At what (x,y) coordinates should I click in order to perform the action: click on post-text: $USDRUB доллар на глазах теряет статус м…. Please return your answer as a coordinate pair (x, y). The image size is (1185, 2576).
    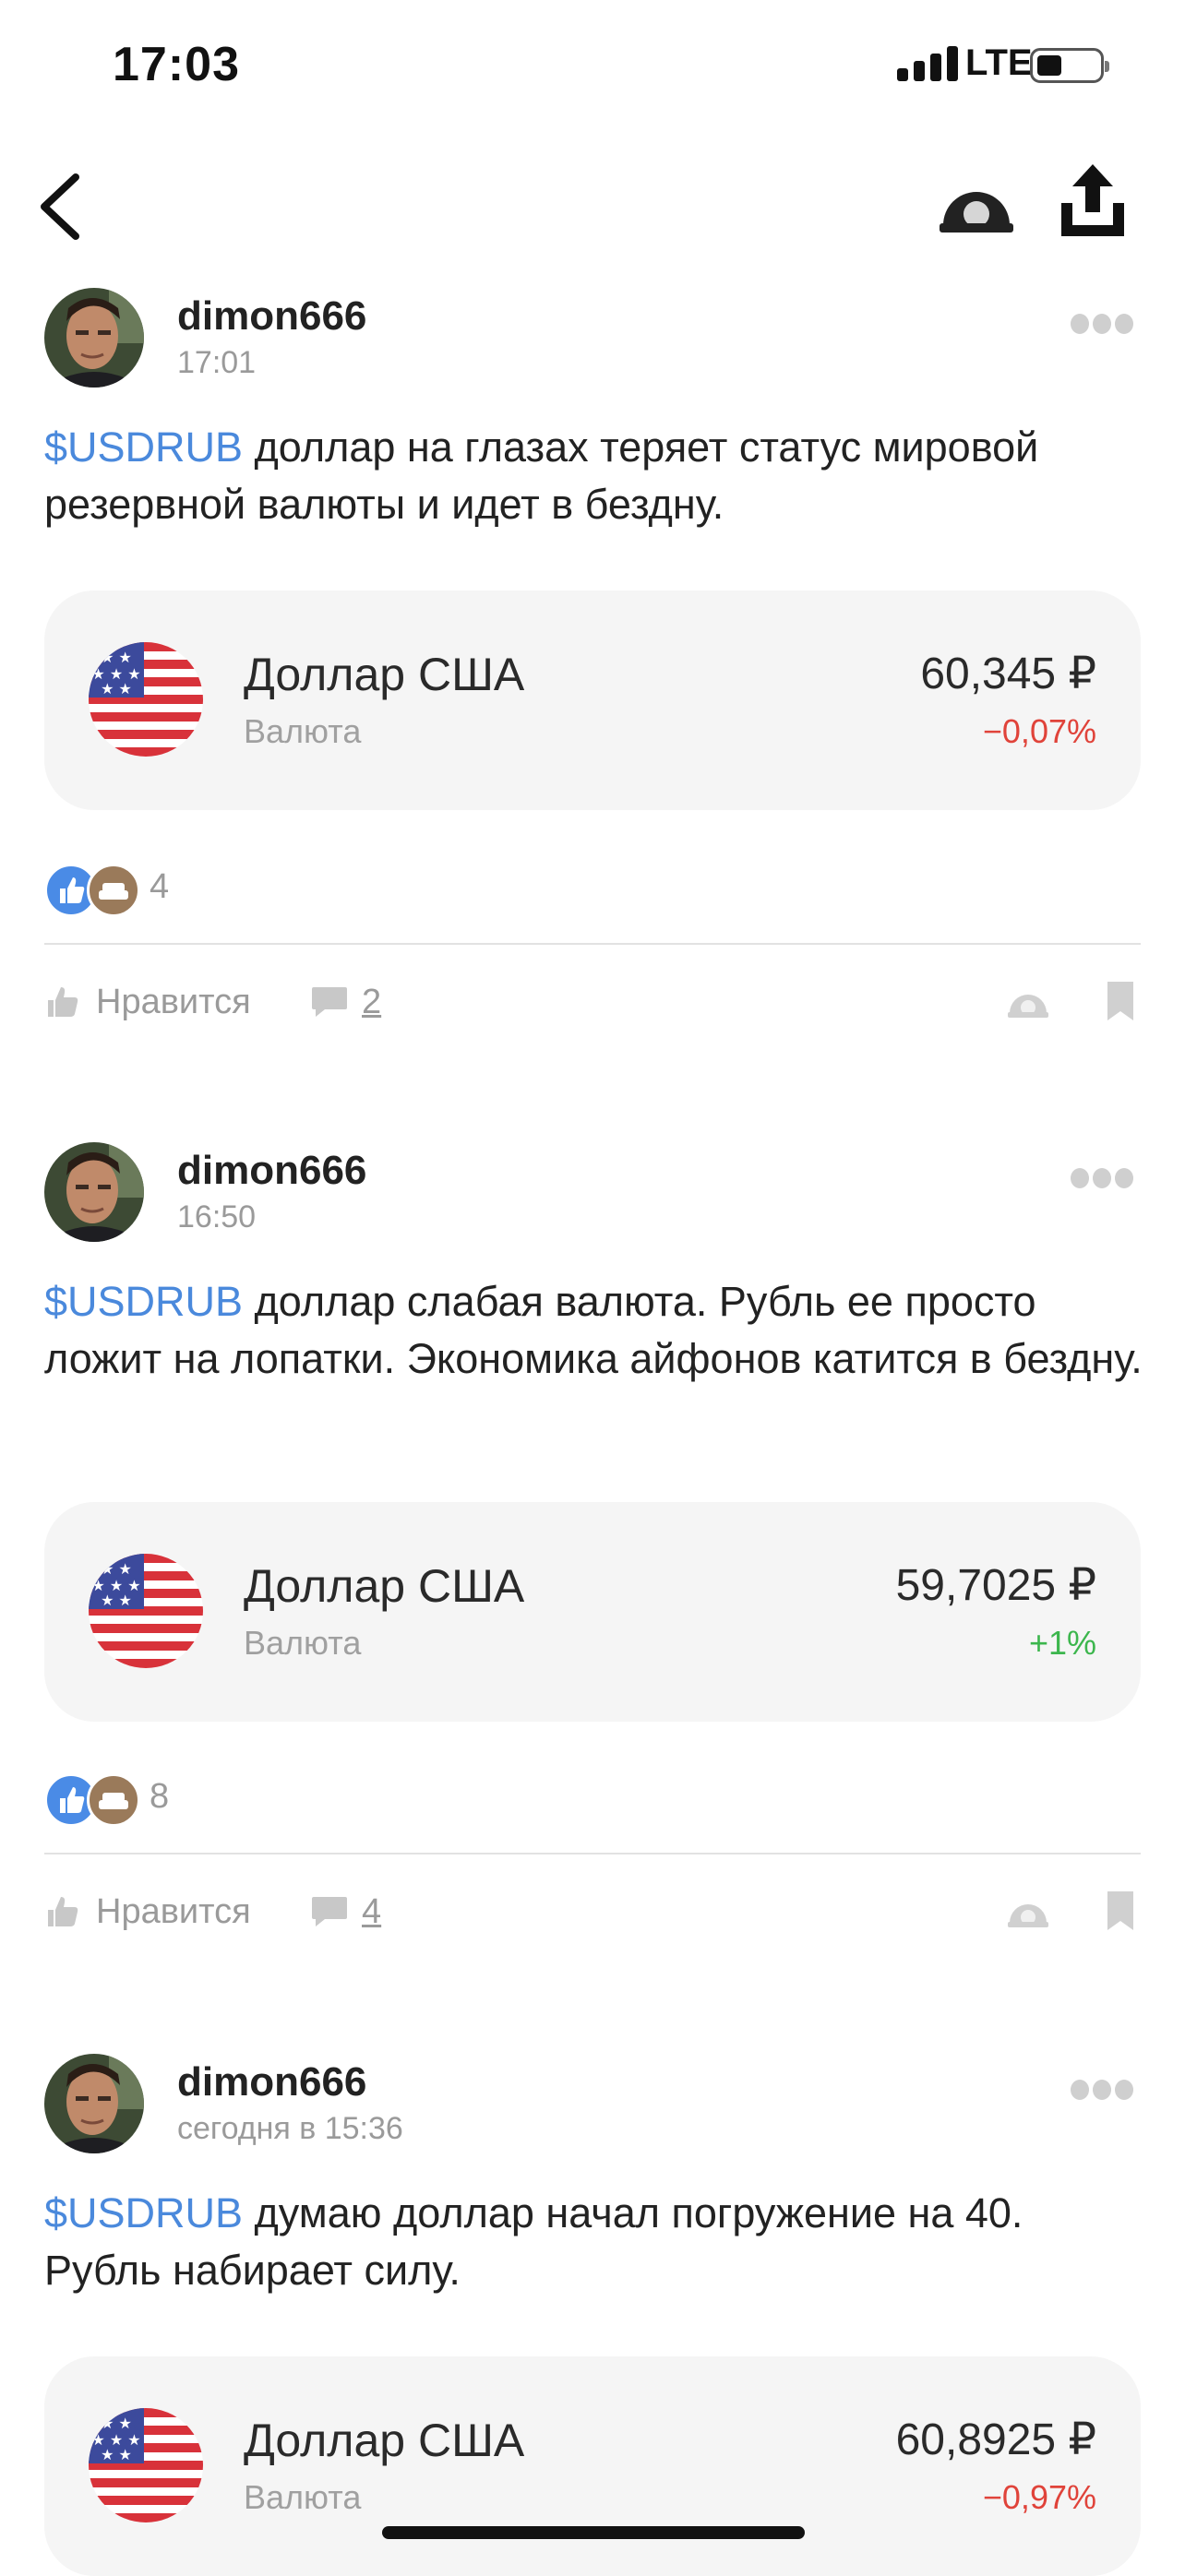
    Looking at the image, I should click on (593, 476).